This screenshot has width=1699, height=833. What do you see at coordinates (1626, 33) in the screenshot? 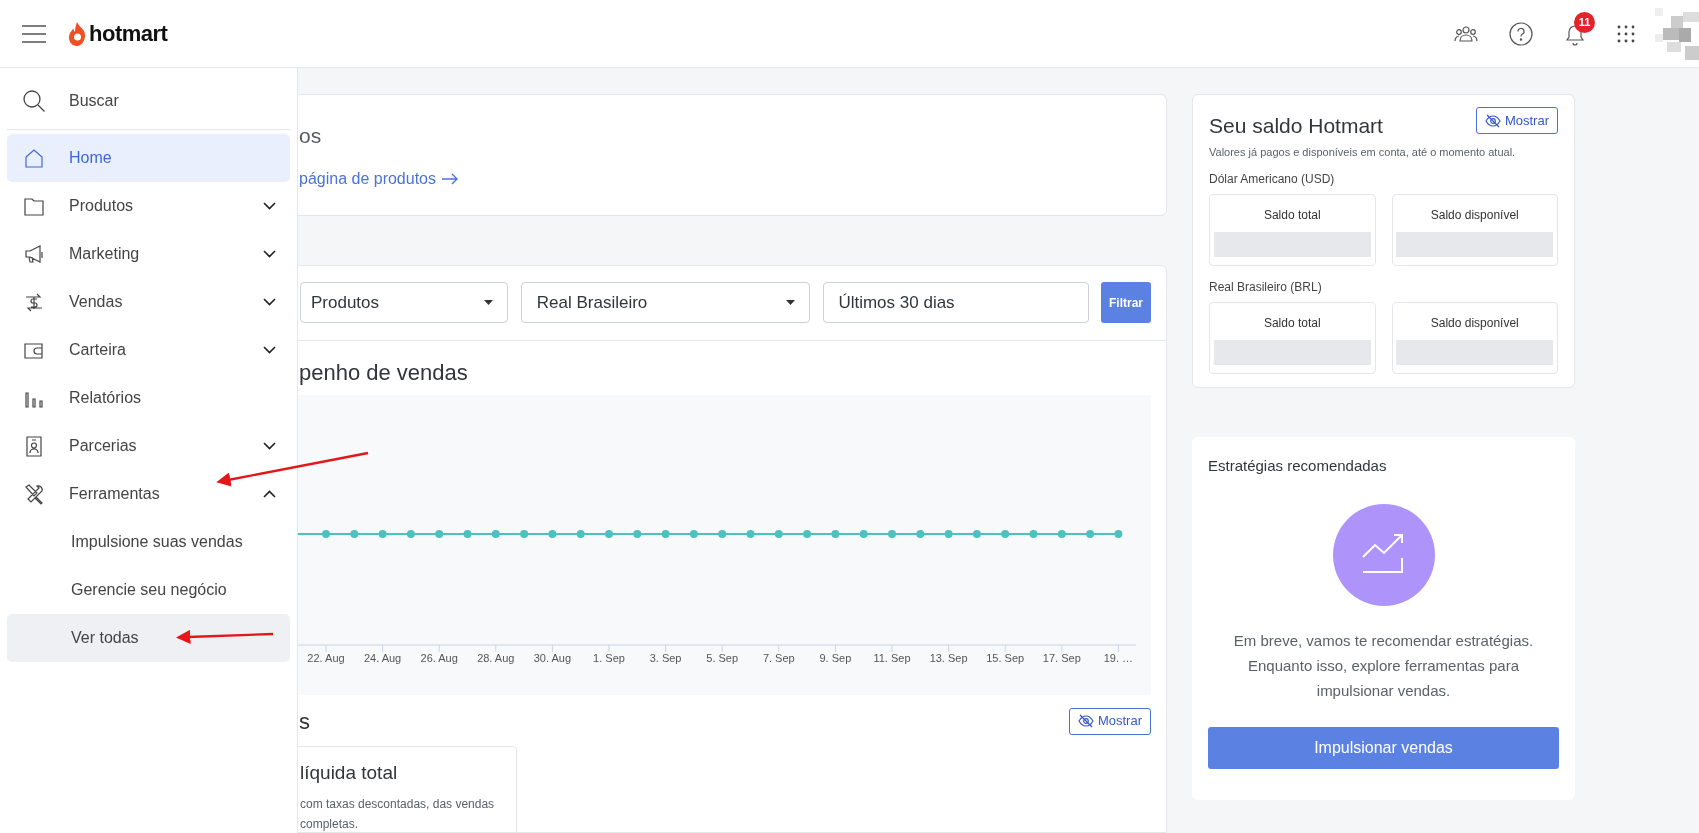
I see `apps-grid-icon` at bounding box center [1626, 33].